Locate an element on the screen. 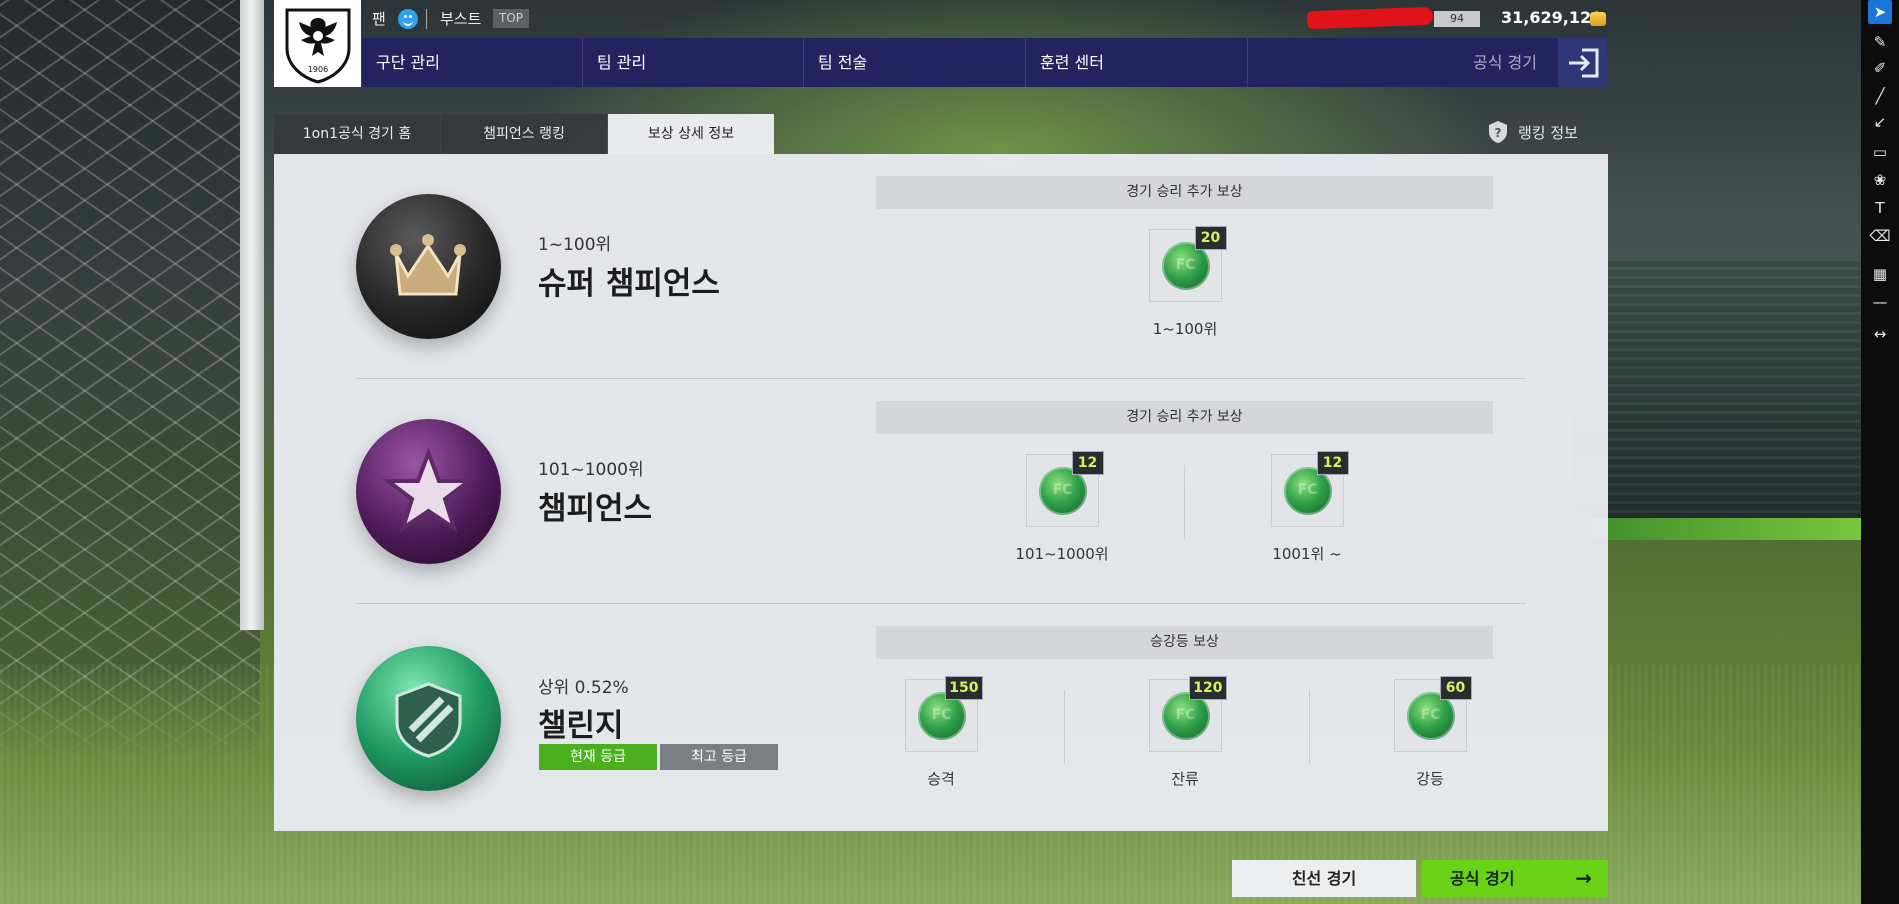 This screenshot has width=1899, height=904. tier-range: 1~100위 is located at coordinates (575, 245).